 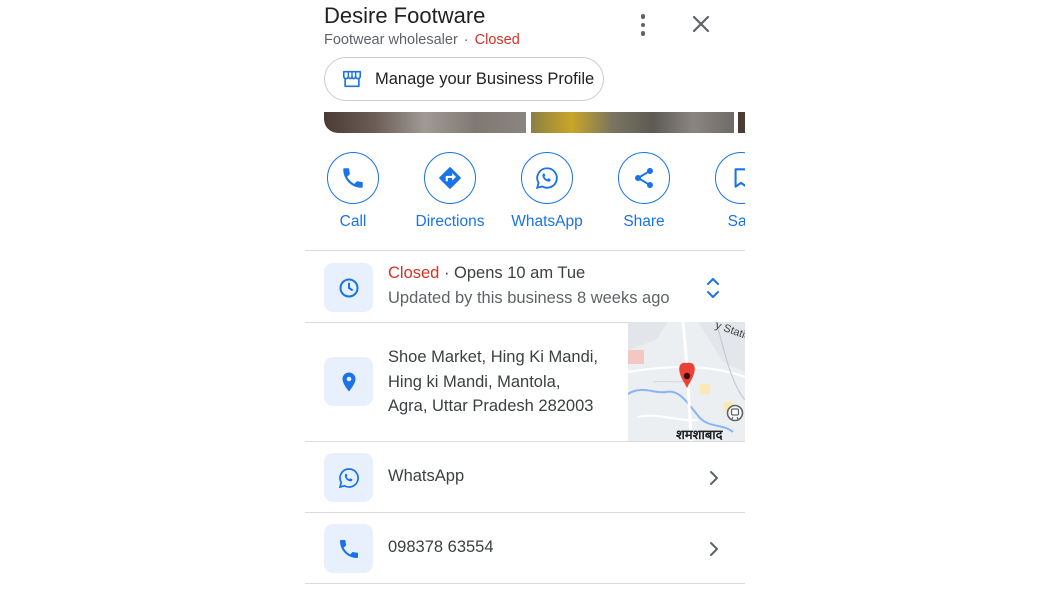 I want to click on address-line: Shoe Market, Hing Ki Mandi,, so click(x=493, y=357).